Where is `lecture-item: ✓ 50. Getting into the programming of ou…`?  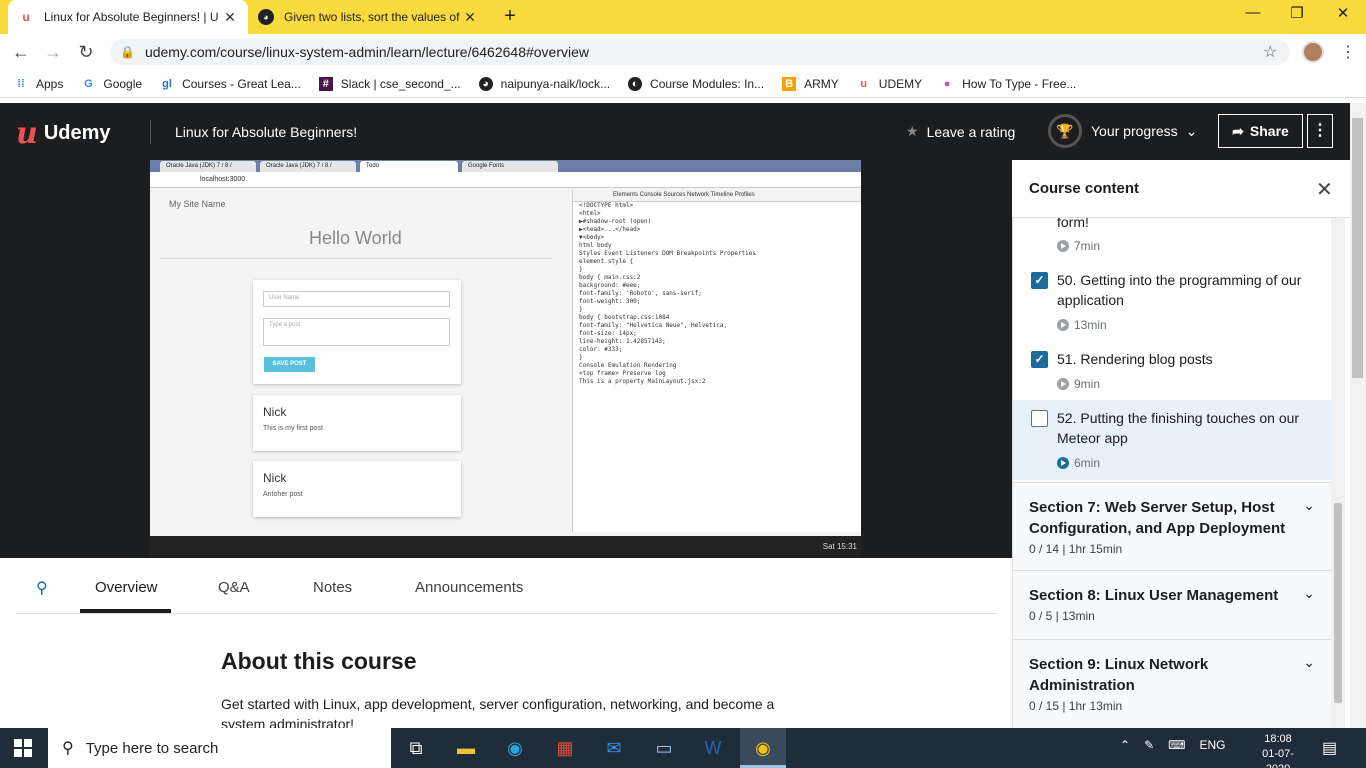 lecture-item: ✓ 50. Getting into the programming of ou… is located at coordinates (1172, 301).